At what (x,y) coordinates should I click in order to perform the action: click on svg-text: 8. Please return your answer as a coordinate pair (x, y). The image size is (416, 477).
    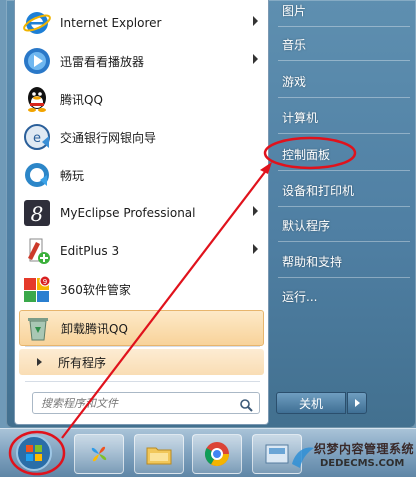
    Looking at the image, I should click on (37, 214).